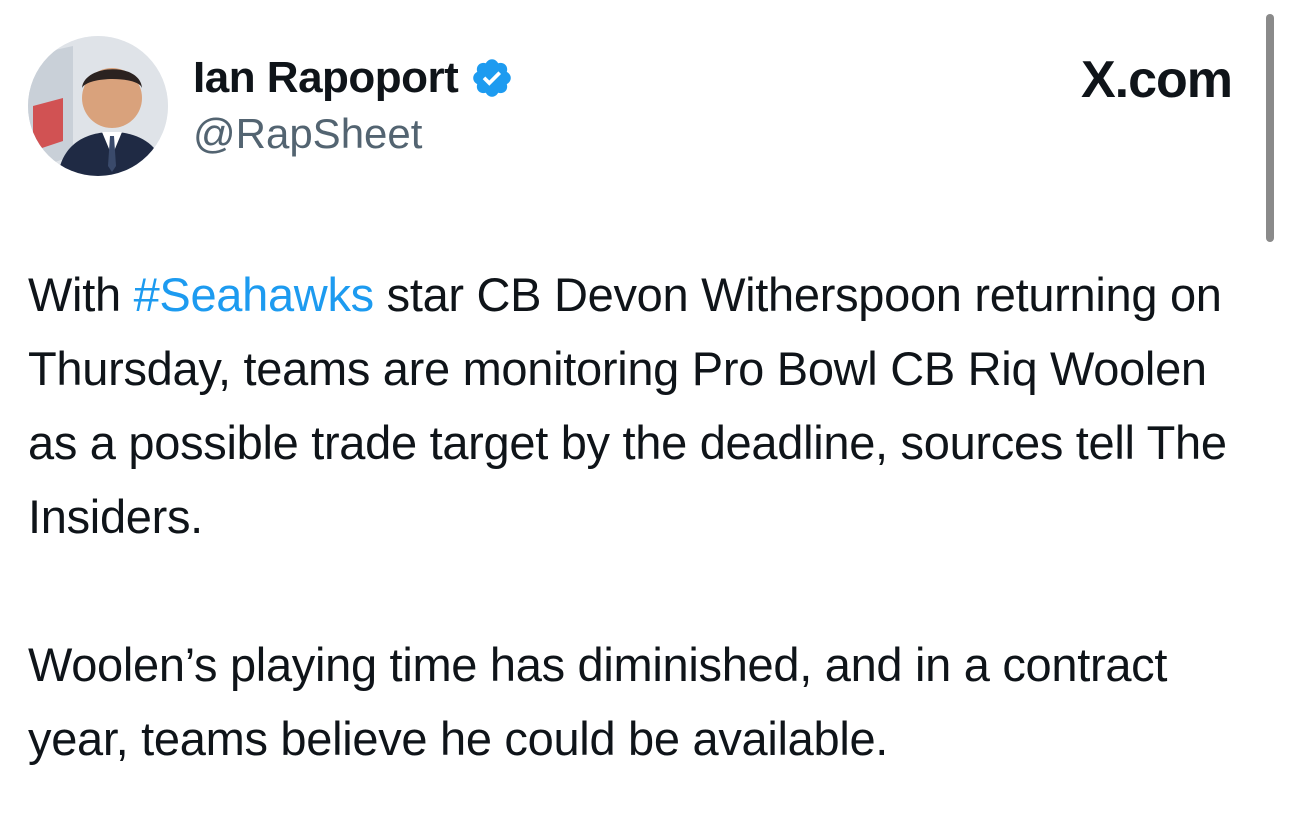 This screenshot has height=819, width=1290. I want to click on avatar, so click(98, 106).